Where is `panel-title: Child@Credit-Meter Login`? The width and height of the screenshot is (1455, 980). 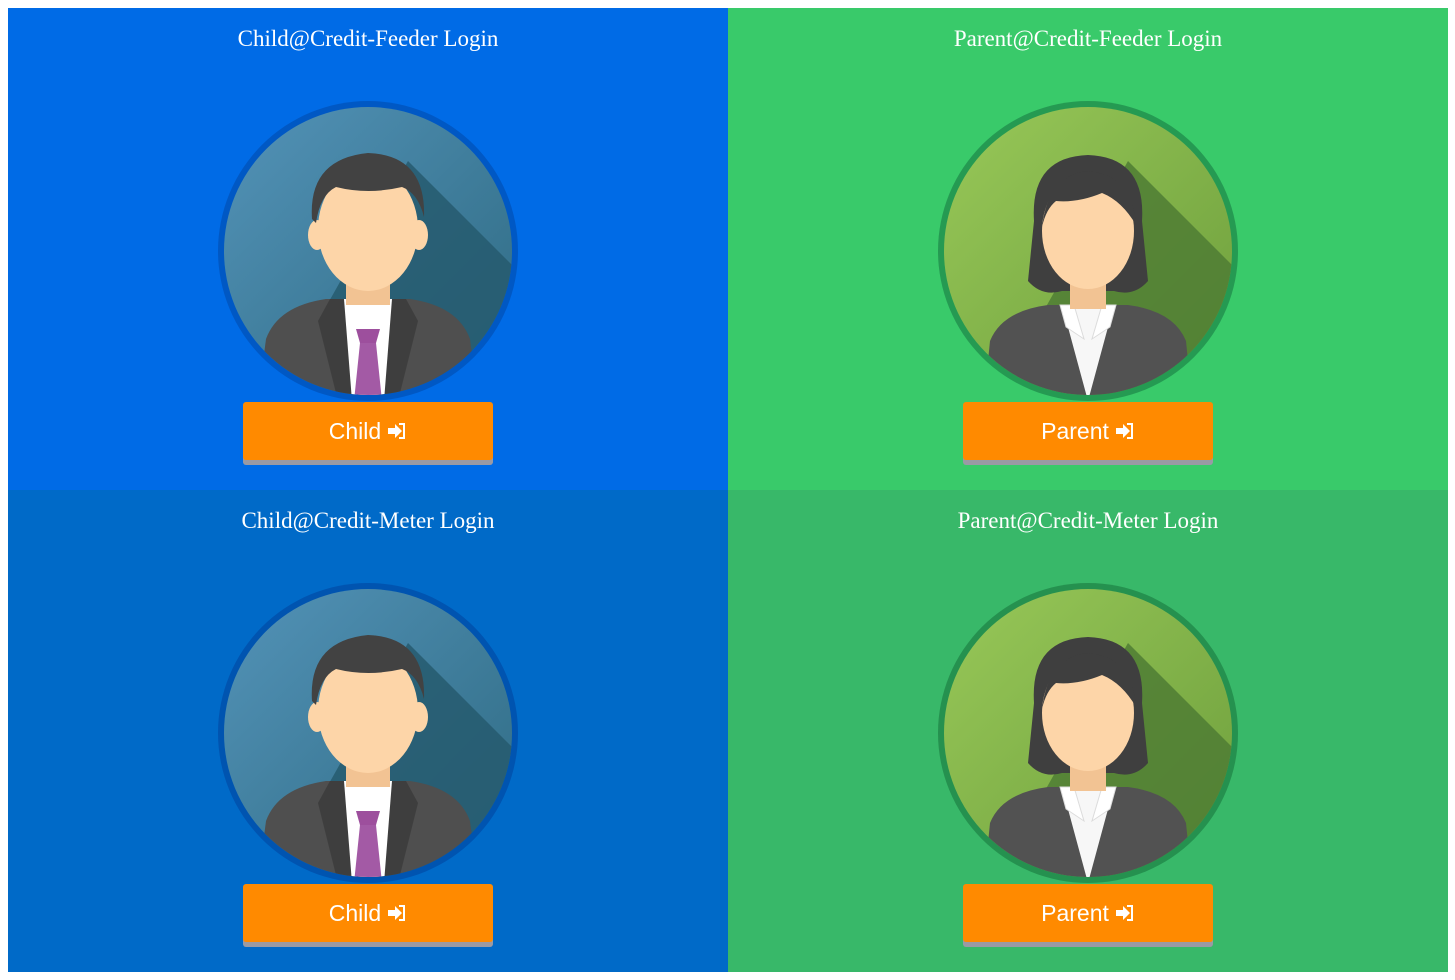
panel-title: Child@Credit-Meter Login is located at coordinates (368, 520).